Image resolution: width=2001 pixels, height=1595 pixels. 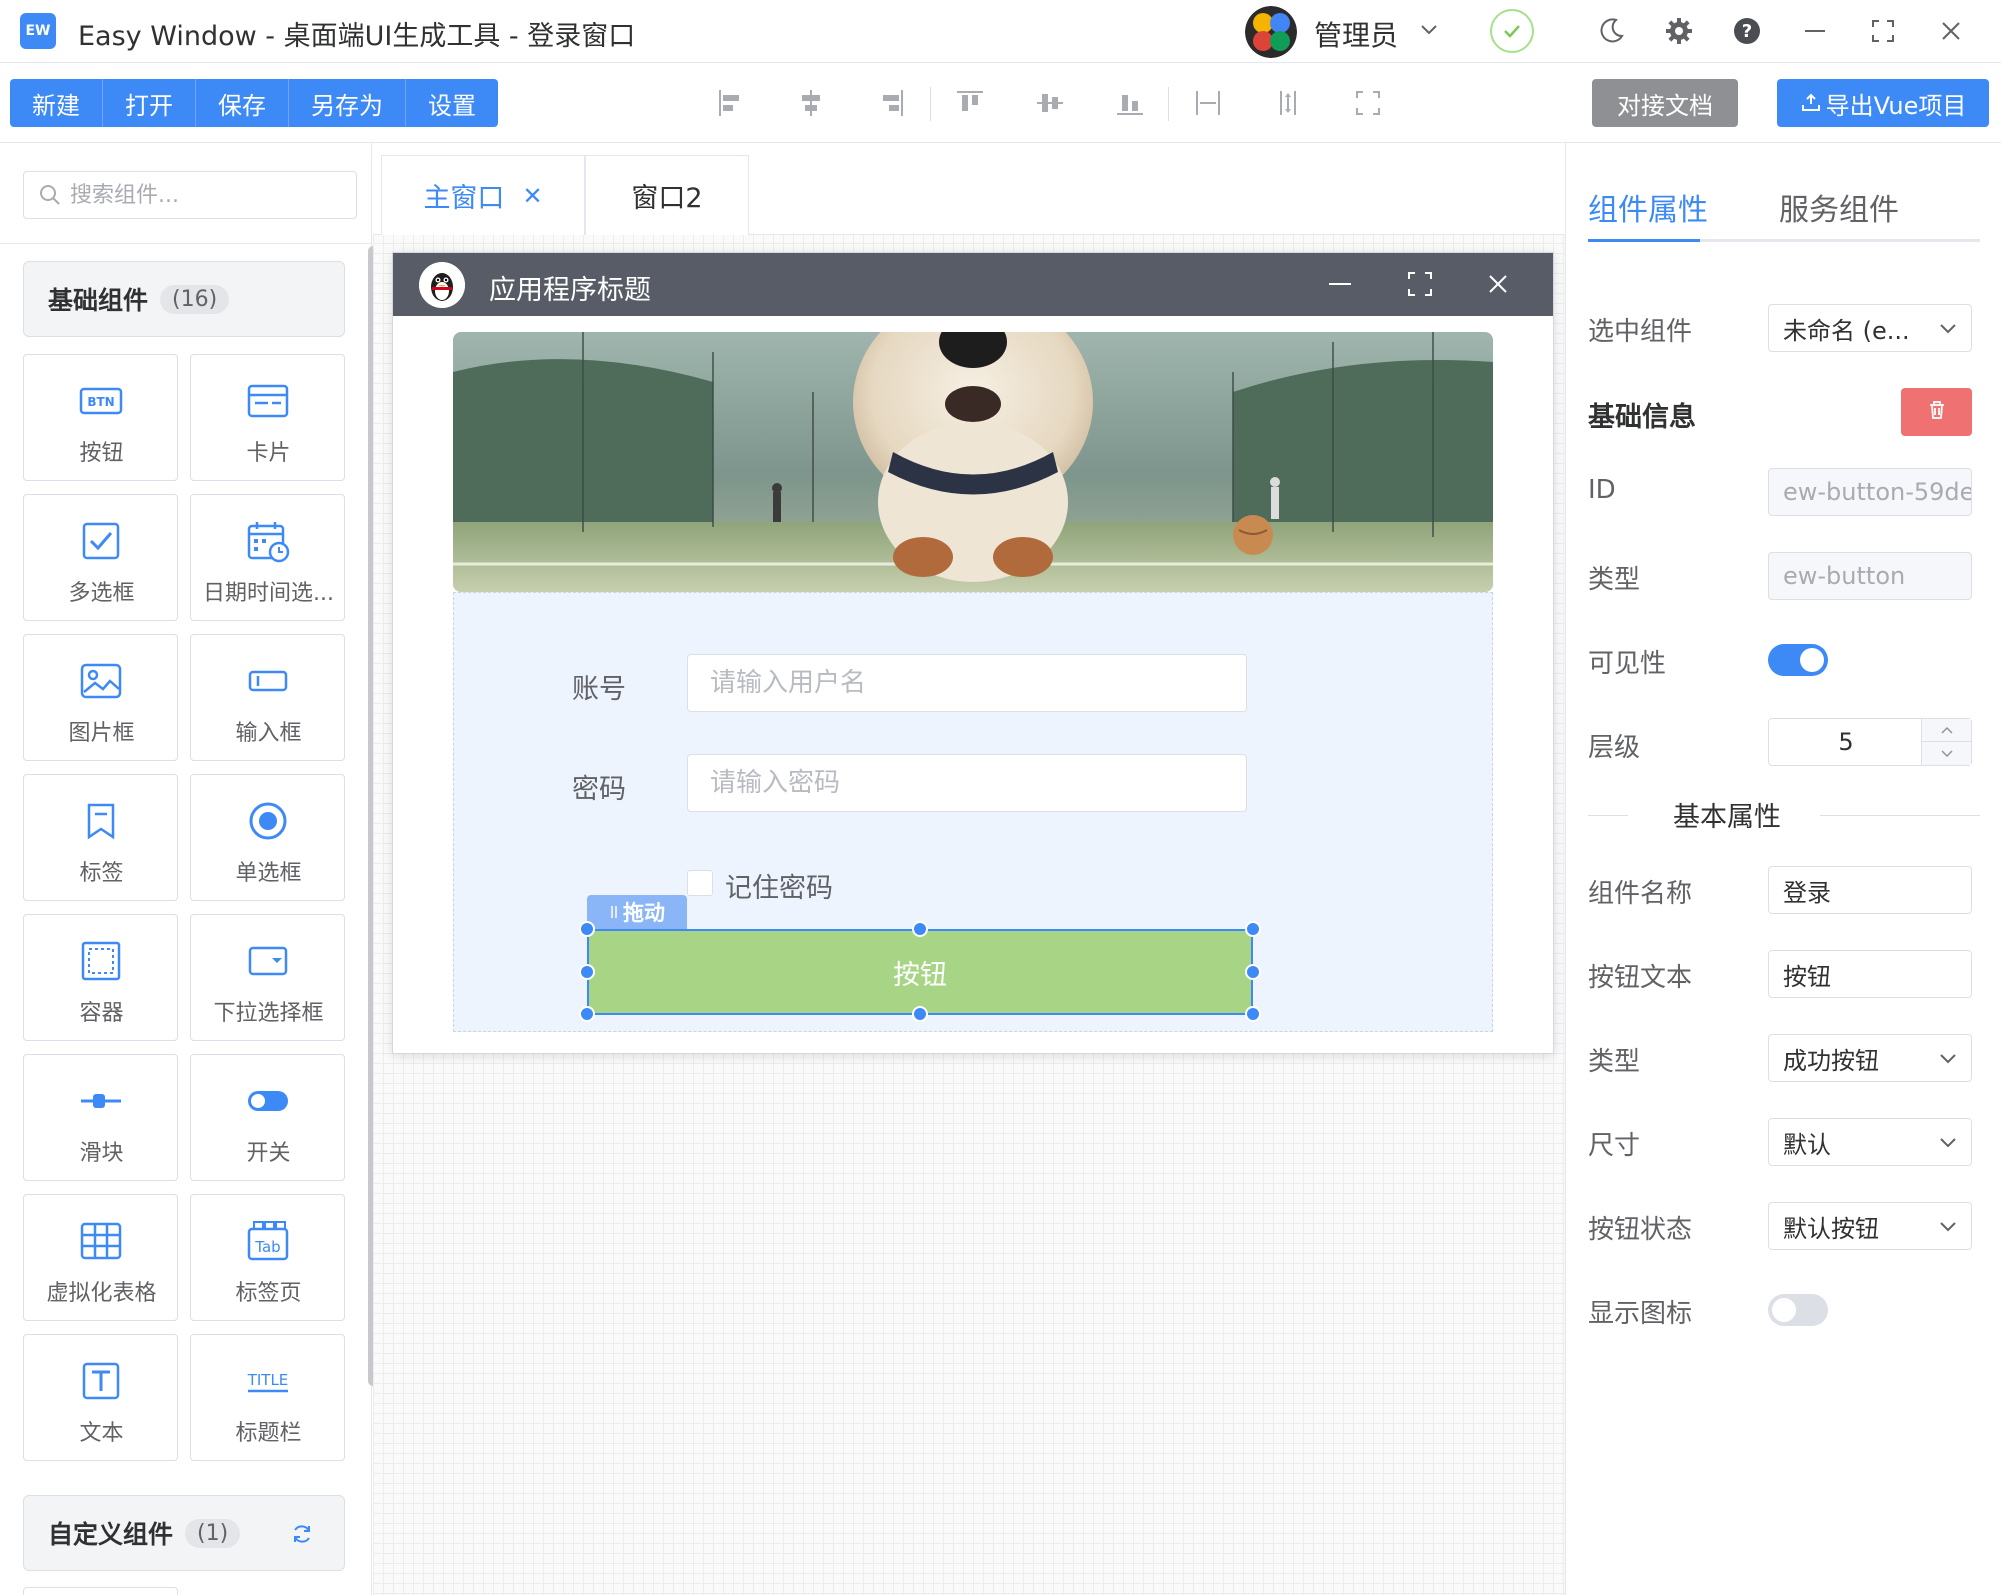 I want to click on file-button-group: 新建 打开 保存 另存为 设置, so click(x=254, y=103).